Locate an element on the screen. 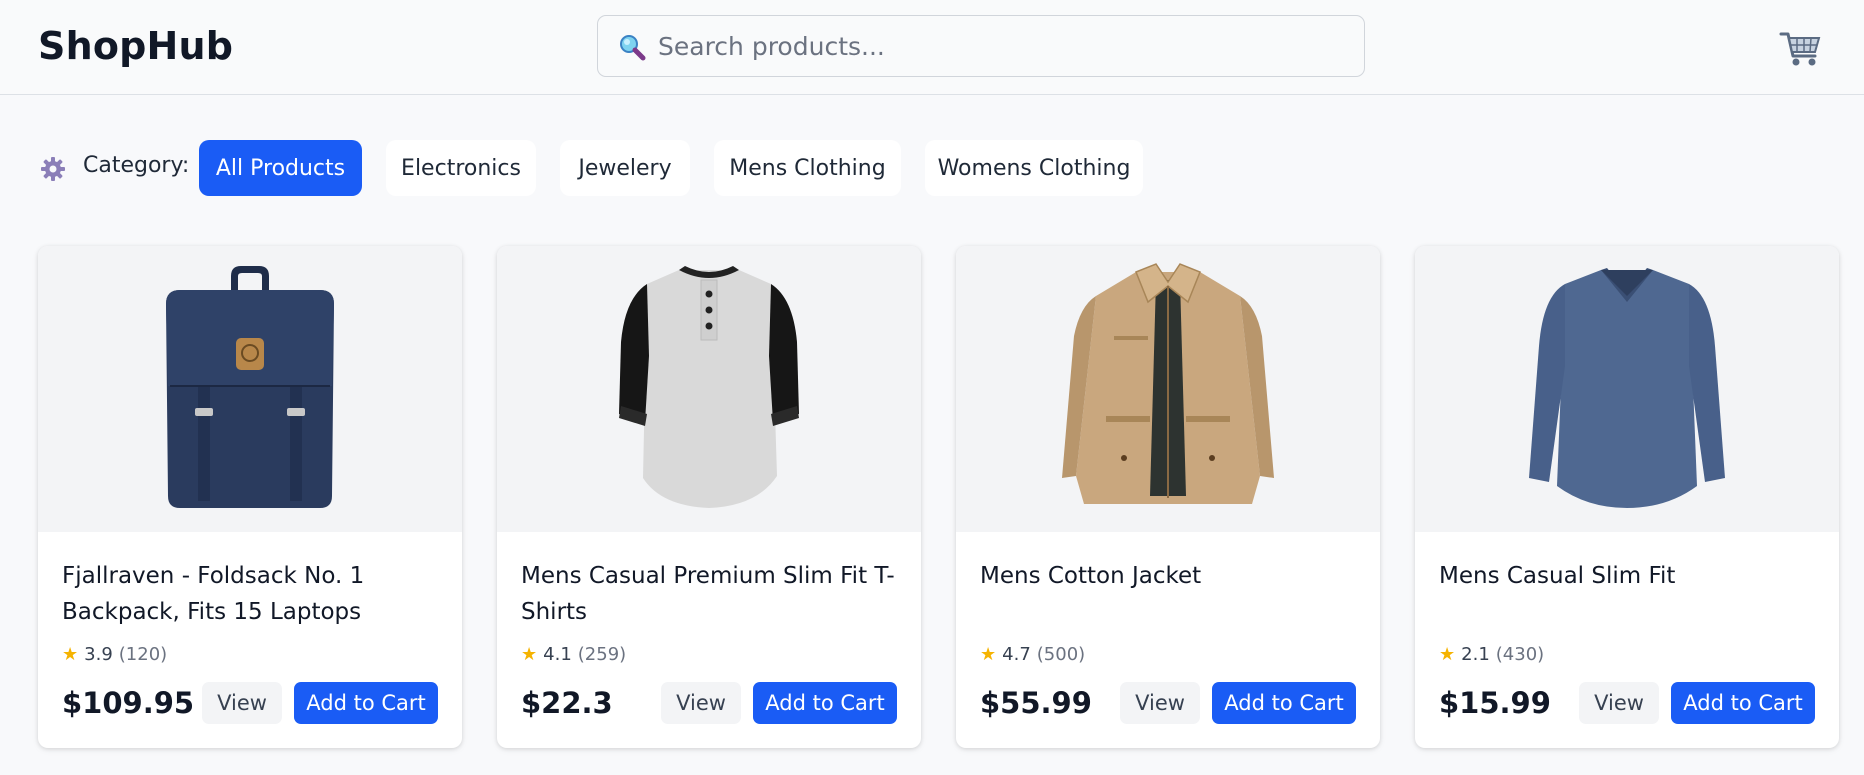  rating-value: 4.1 is located at coordinates (557, 654).